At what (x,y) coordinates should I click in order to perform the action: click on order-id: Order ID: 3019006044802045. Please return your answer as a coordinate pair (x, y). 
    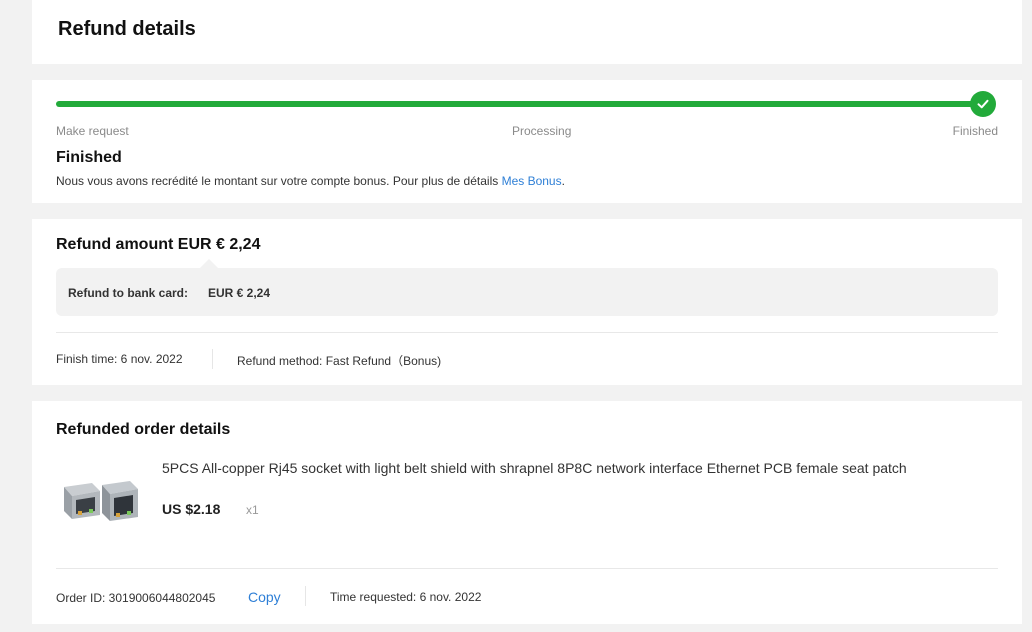
    Looking at the image, I should click on (136, 598).